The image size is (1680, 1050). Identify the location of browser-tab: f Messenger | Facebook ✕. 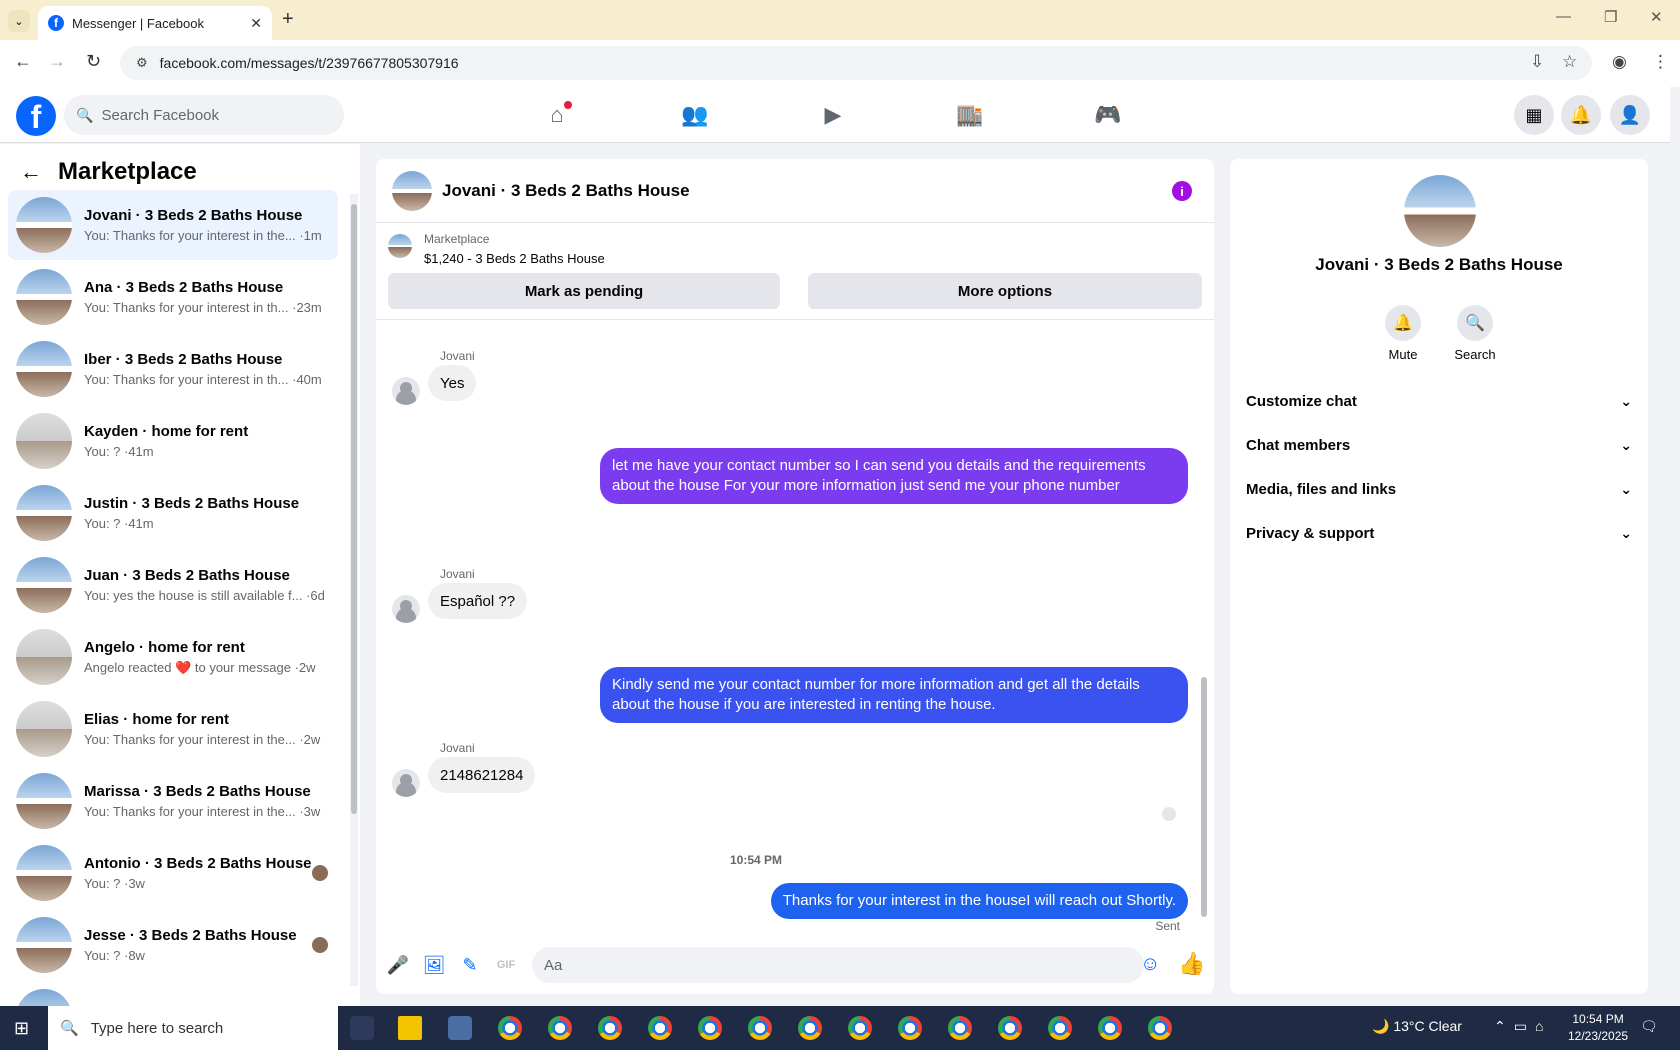
(155, 23).